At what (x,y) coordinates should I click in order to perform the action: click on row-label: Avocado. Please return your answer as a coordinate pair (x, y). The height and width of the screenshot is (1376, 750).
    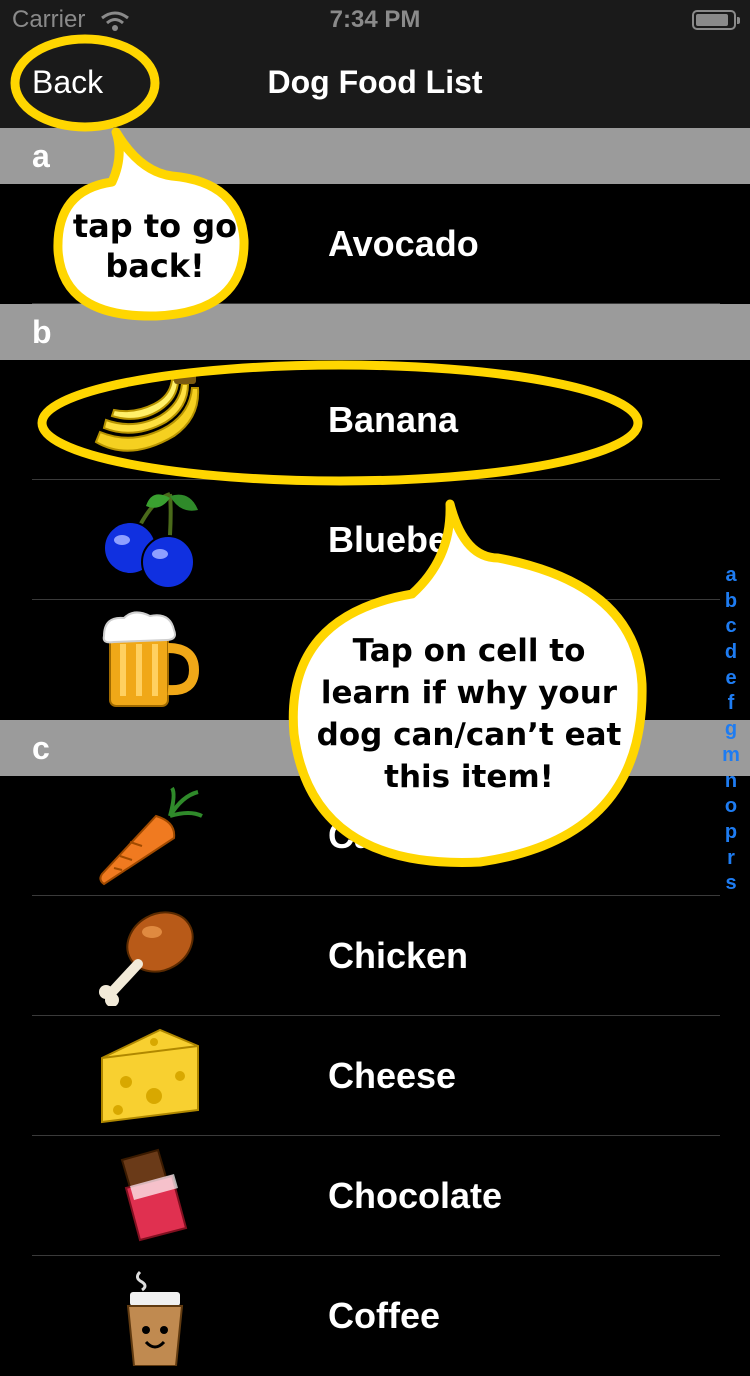
    Looking at the image, I should click on (403, 243).